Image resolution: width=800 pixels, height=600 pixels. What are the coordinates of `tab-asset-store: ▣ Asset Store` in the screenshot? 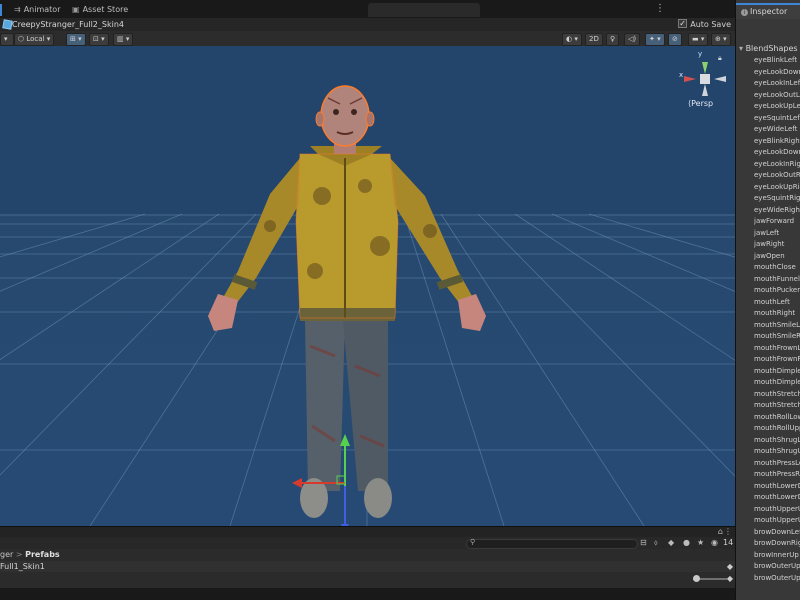 It's located at (100, 10).